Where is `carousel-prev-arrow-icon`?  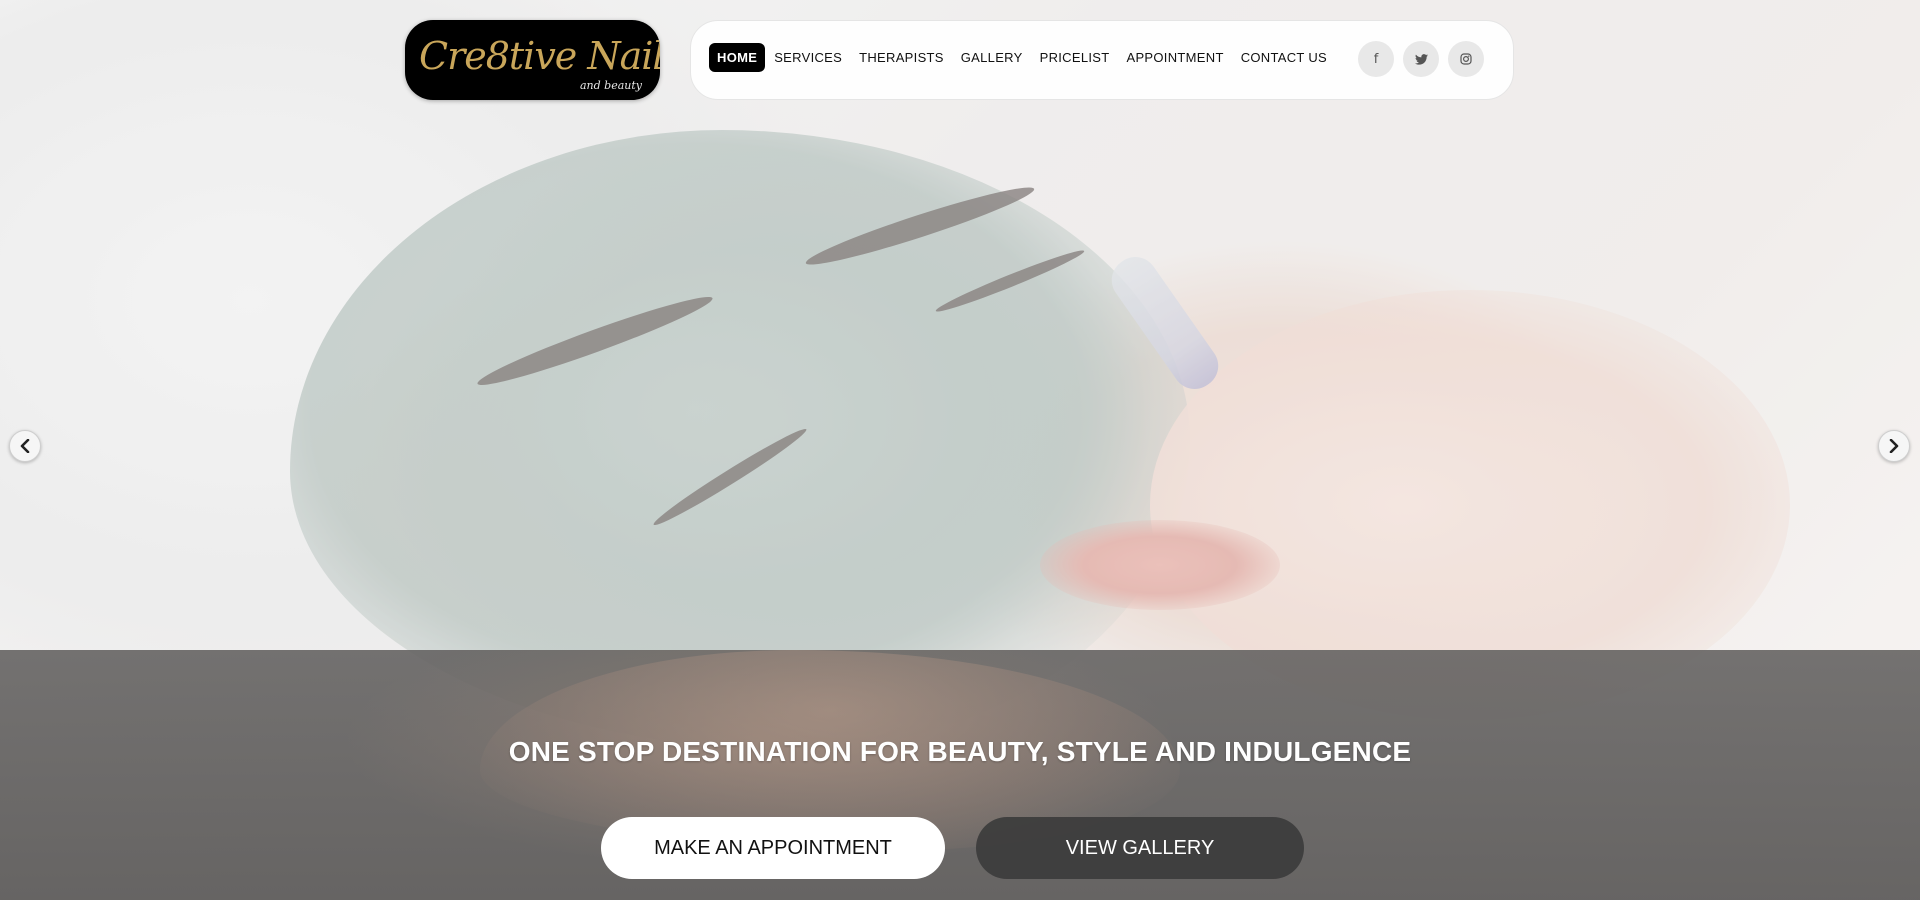 carousel-prev-arrow-icon is located at coordinates (25, 446).